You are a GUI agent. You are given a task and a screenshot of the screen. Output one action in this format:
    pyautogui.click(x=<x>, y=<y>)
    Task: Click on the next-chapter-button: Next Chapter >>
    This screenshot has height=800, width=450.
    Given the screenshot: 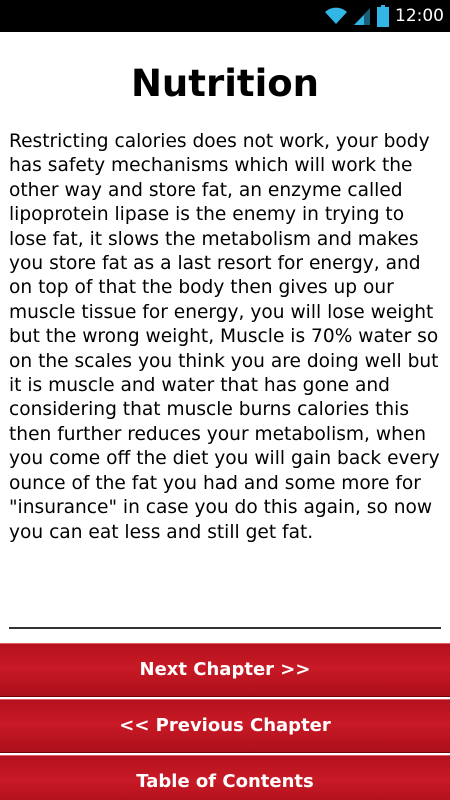 What is the action you would take?
    pyautogui.click(x=225, y=670)
    